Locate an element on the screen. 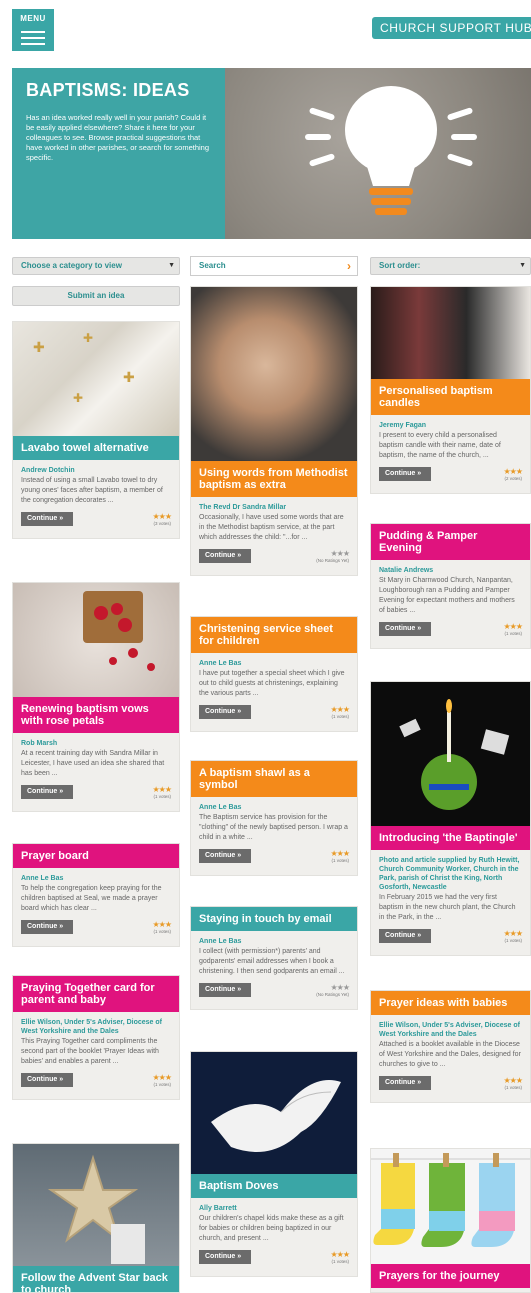 This screenshot has height=1293, width=531. hamburger-icon is located at coordinates (33, 32).